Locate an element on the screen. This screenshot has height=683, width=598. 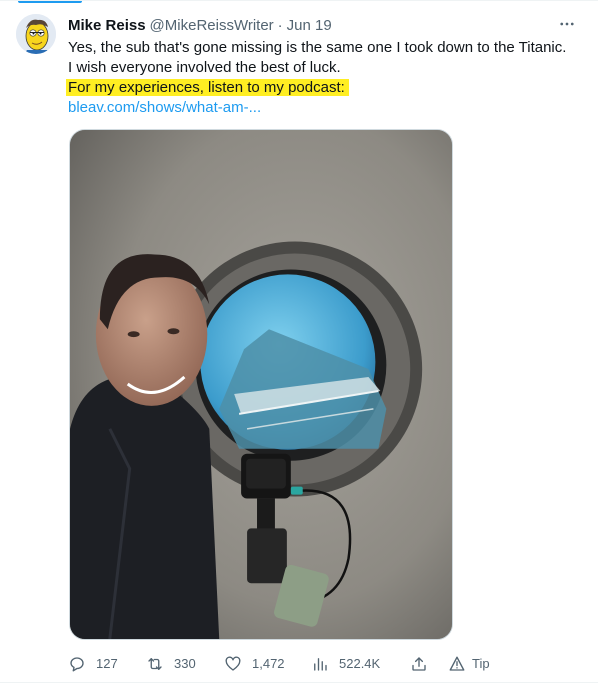
reply-button: 127 is located at coordinates (93, 664).